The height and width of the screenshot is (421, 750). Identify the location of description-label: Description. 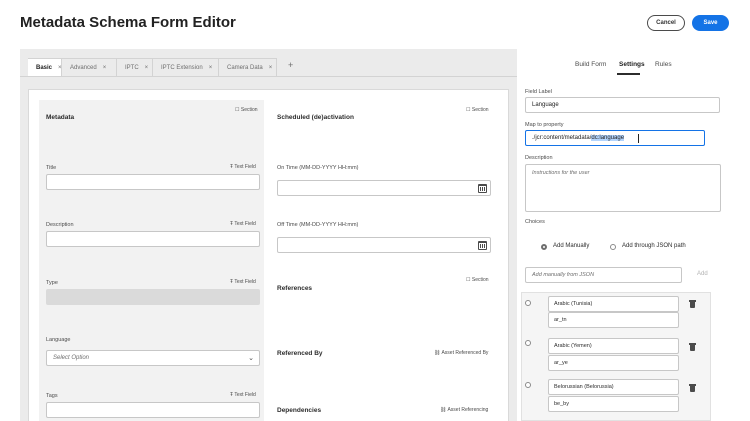
(60, 225).